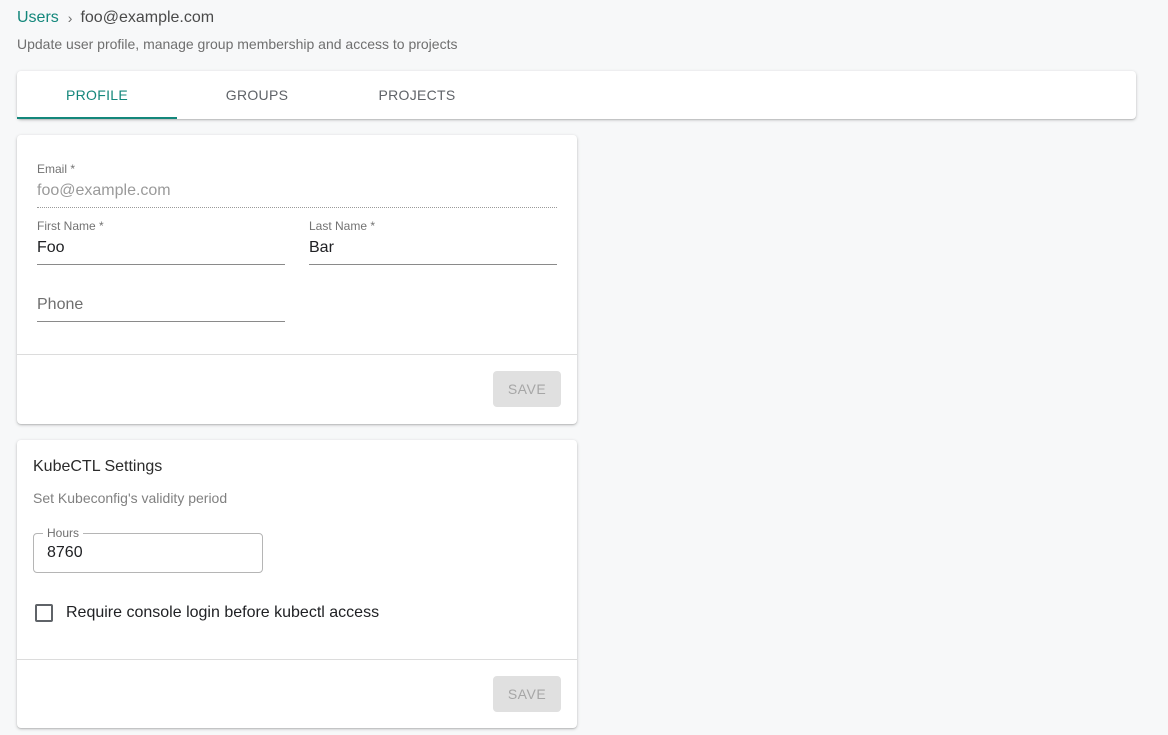 The height and width of the screenshot is (735, 1168). What do you see at coordinates (321, 248) in the screenshot?
I see `last-name-value: Bar` at bounding box center [321, 248].